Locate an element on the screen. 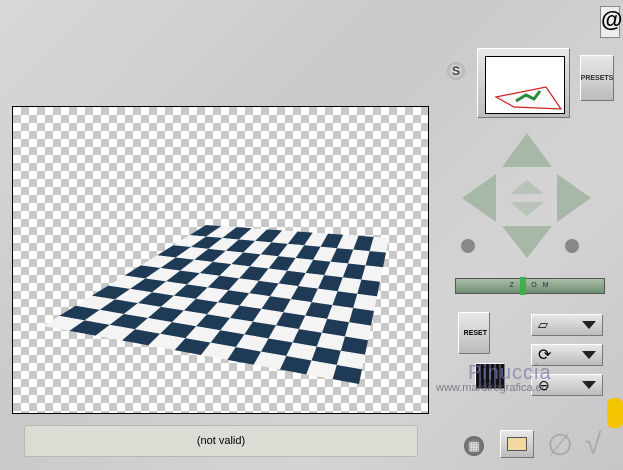  presets-button: PRESETS is located at coordinates (597, 78).